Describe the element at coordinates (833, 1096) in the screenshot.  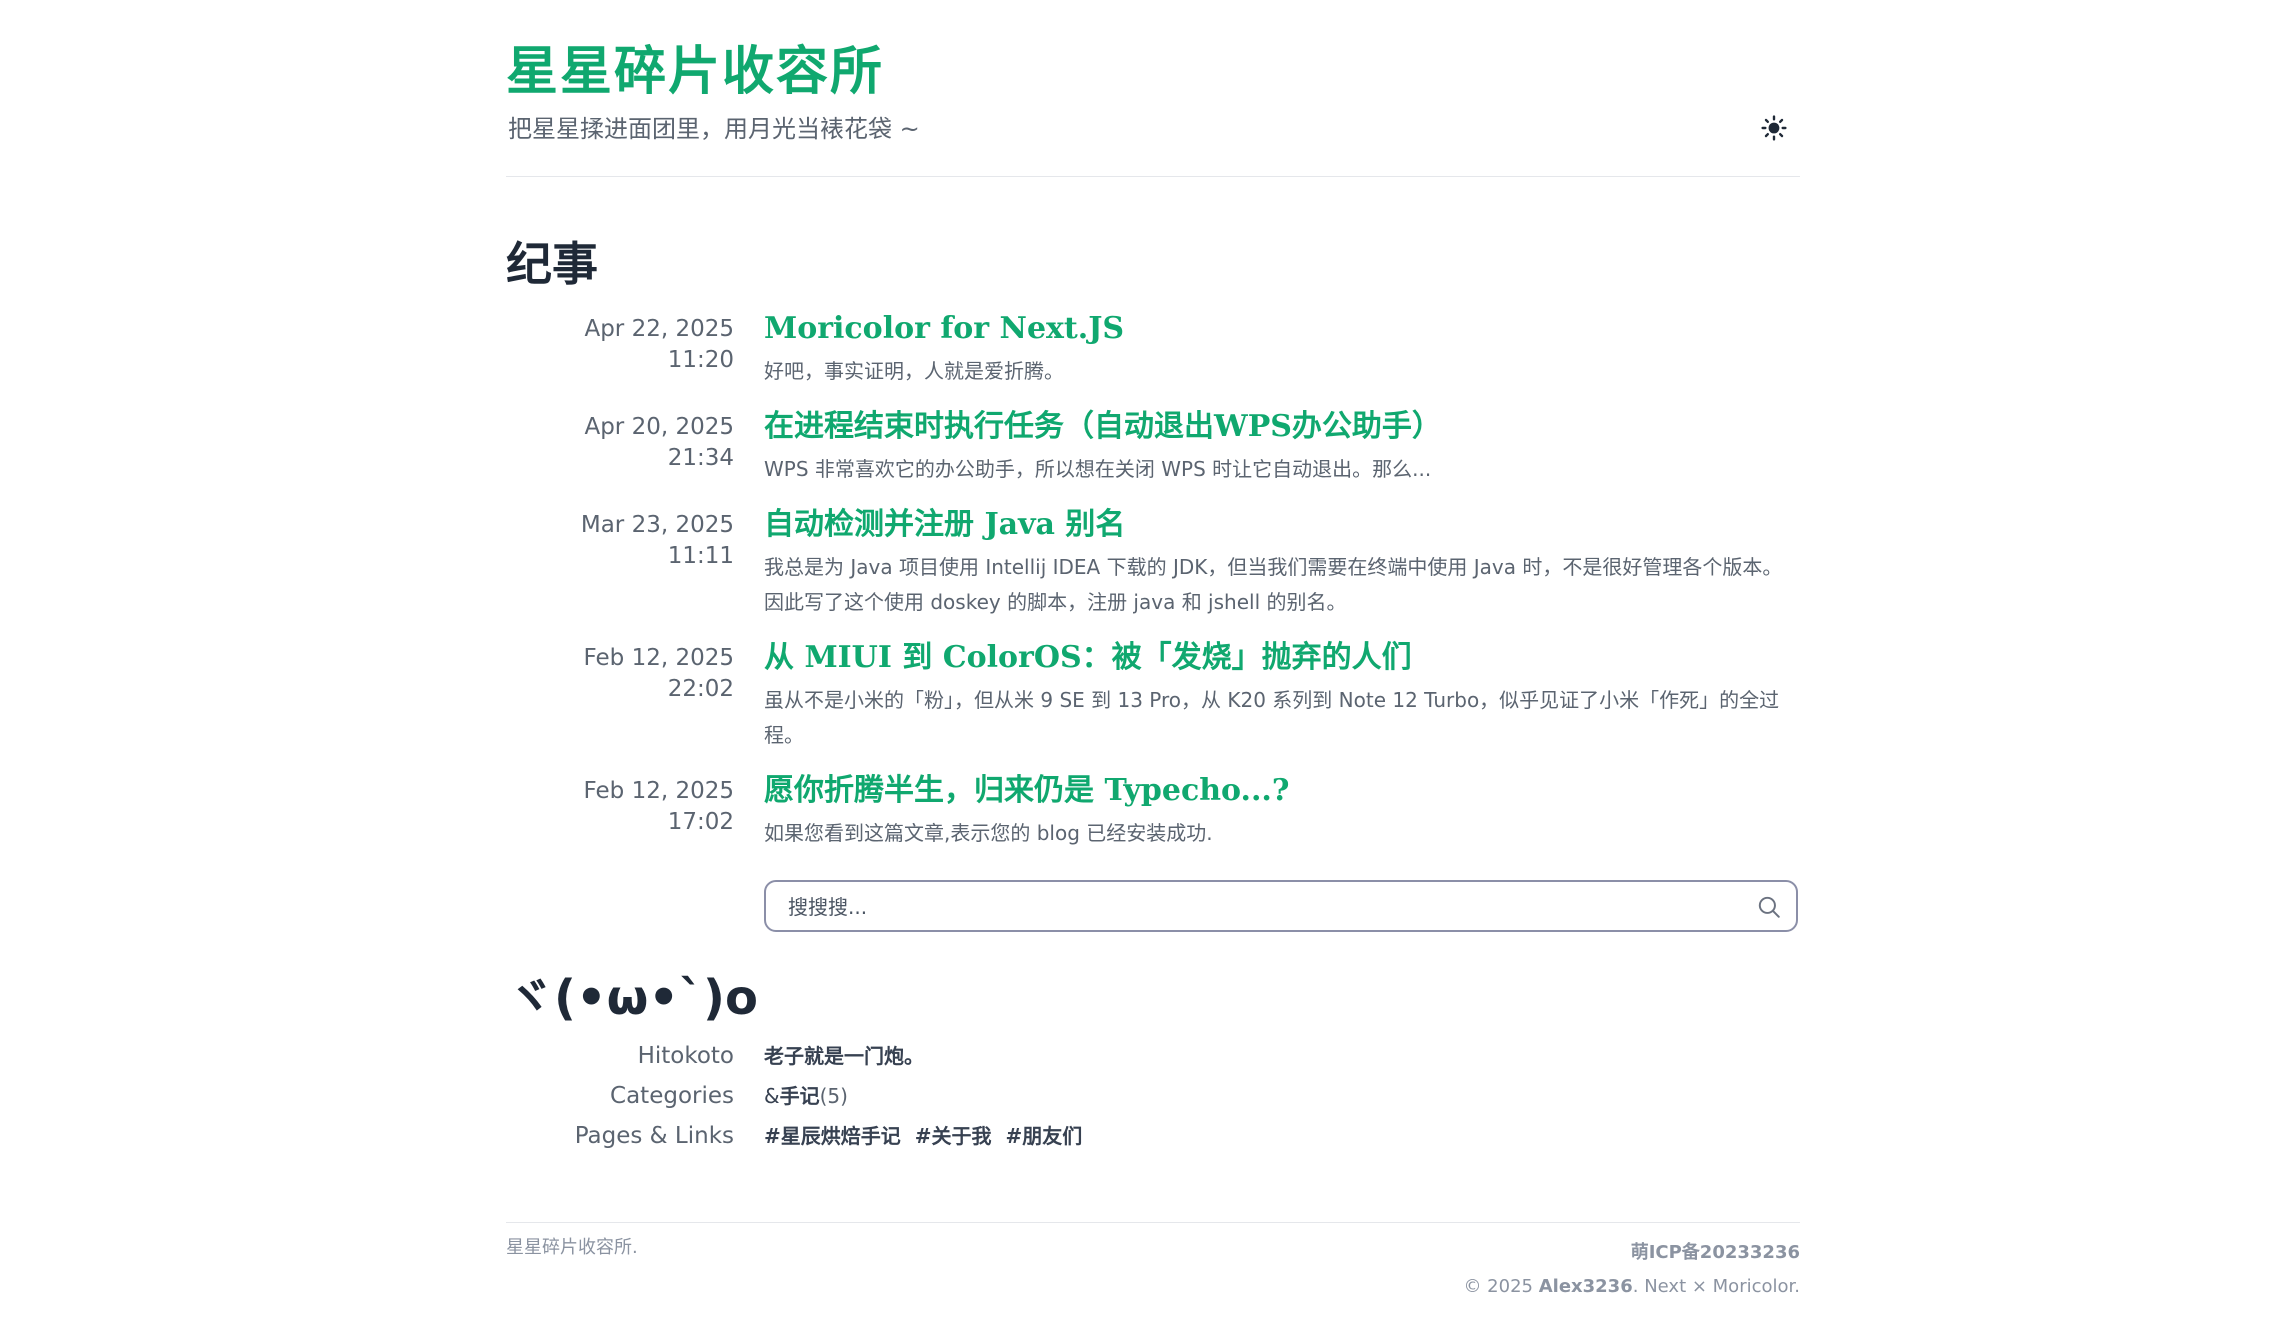
I see `category-count: (5)` at that location.